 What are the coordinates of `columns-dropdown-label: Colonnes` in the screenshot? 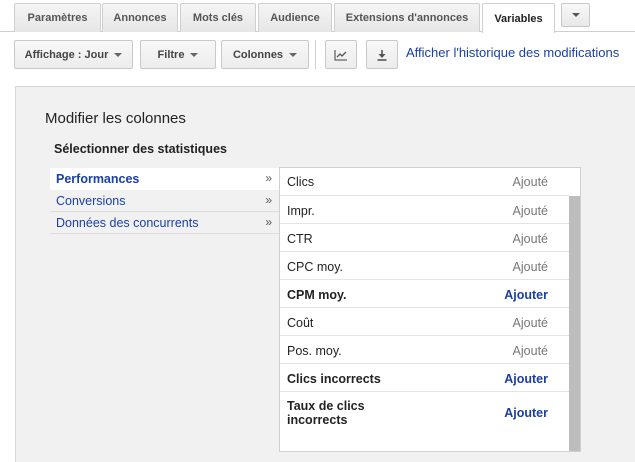 It's located at (258, 54).